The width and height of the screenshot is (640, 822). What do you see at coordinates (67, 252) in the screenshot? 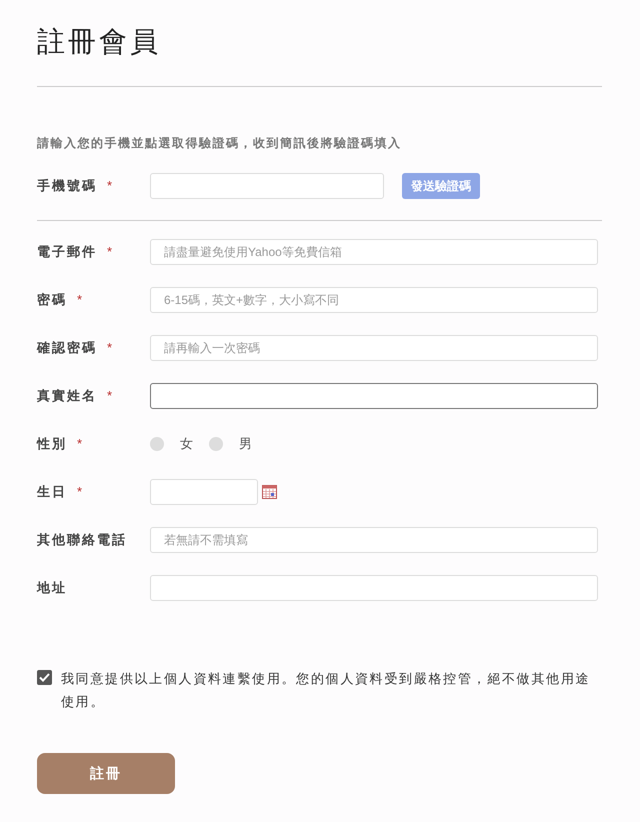
I see `field-label: 電子郵件` at bounding box center [67, 252].